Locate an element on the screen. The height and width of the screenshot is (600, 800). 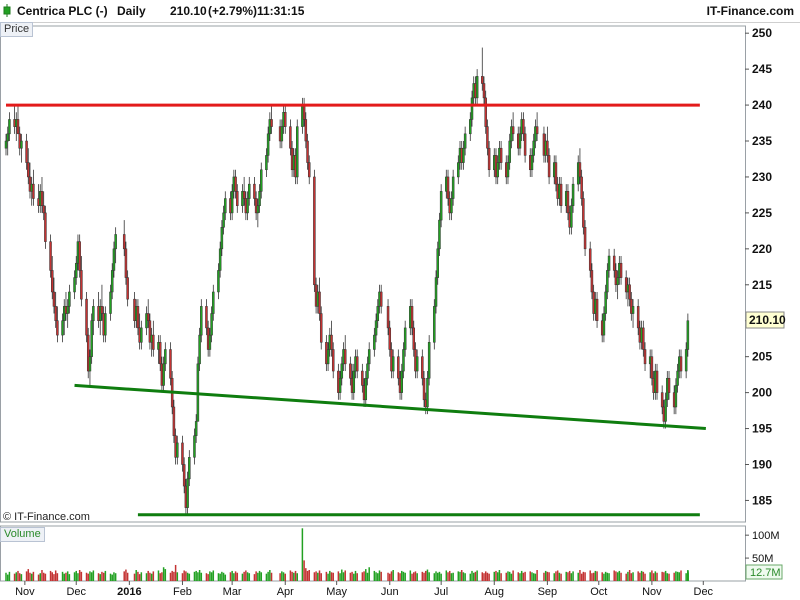
y-tick-label: 200 is located at coordinates (762, 393).